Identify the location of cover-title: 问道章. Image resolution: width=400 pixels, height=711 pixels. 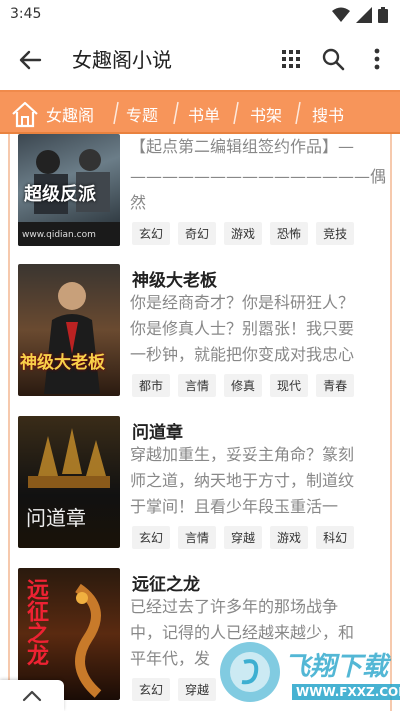
(56, 518).